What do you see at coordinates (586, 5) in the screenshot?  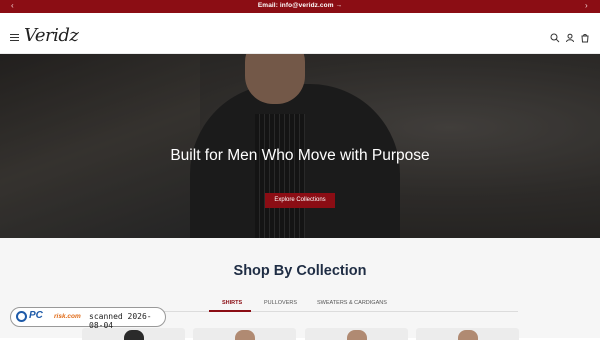 I see `announcement-next-arrow: ›` at bounding box center [586, 5].